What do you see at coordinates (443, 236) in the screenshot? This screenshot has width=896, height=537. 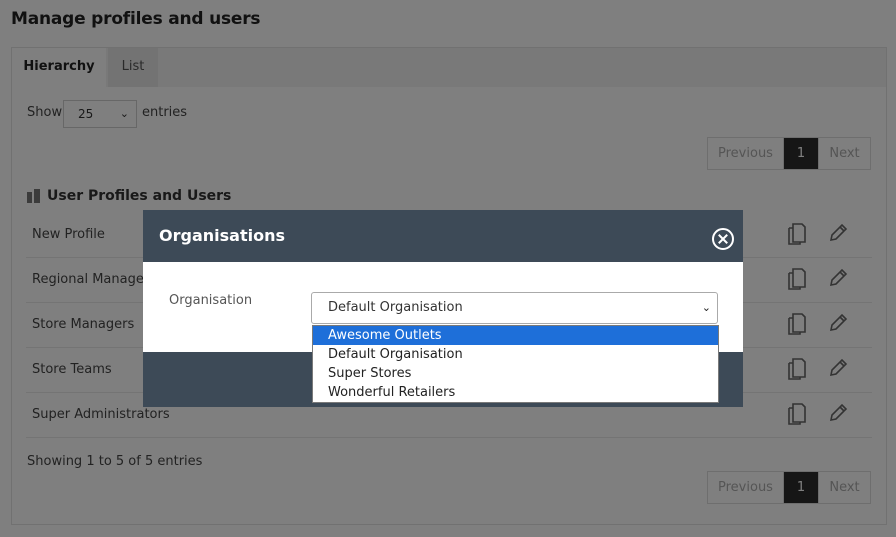 I see `modal-header: Organisations` at bounding box center [443, 236].